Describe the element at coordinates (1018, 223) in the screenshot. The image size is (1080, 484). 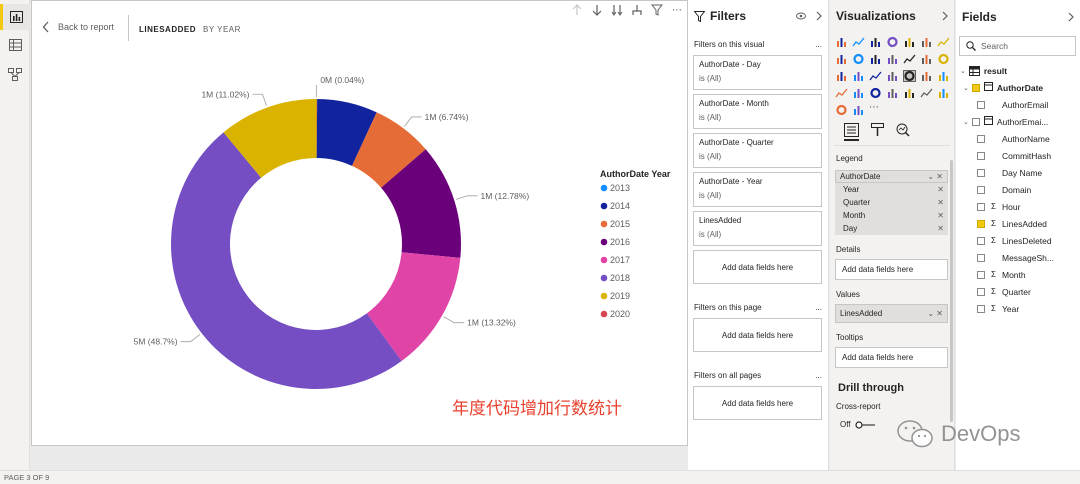
I see `field-item: Σ LinesAdded` at that location.